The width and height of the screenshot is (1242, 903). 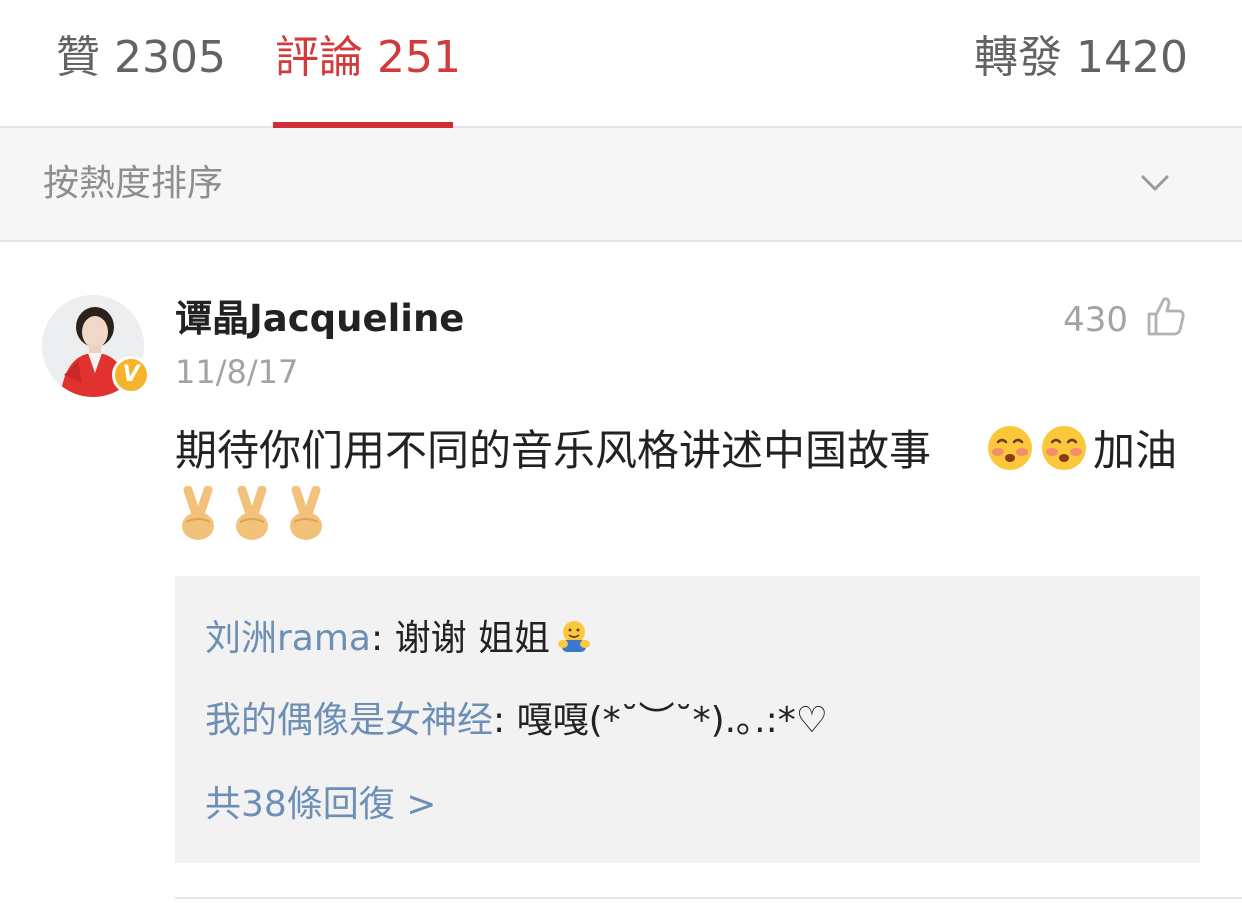 I want to click on like-count: 430, so click(x=1095, y=320).